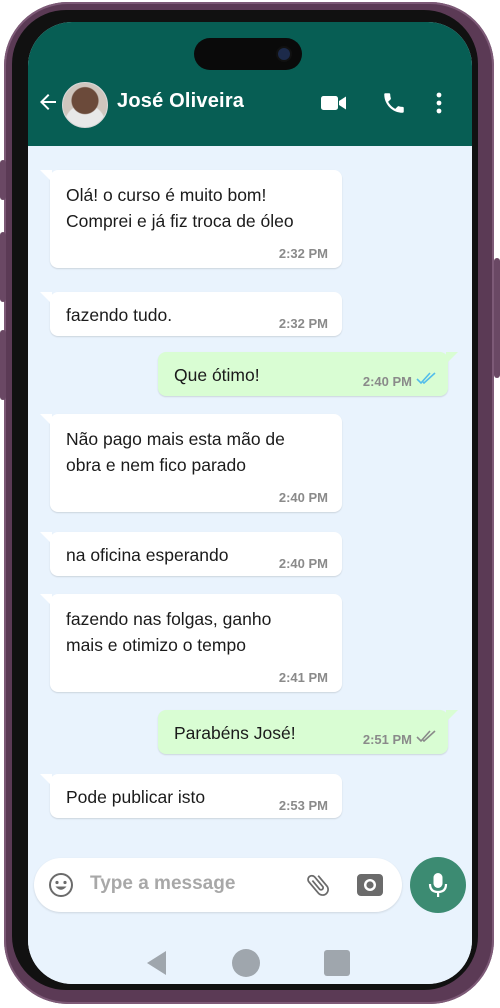 Image resolution: width=500 pixels, height=1008 pixels. I want to click on chat-header: José Oliveira, so click(250, 84).